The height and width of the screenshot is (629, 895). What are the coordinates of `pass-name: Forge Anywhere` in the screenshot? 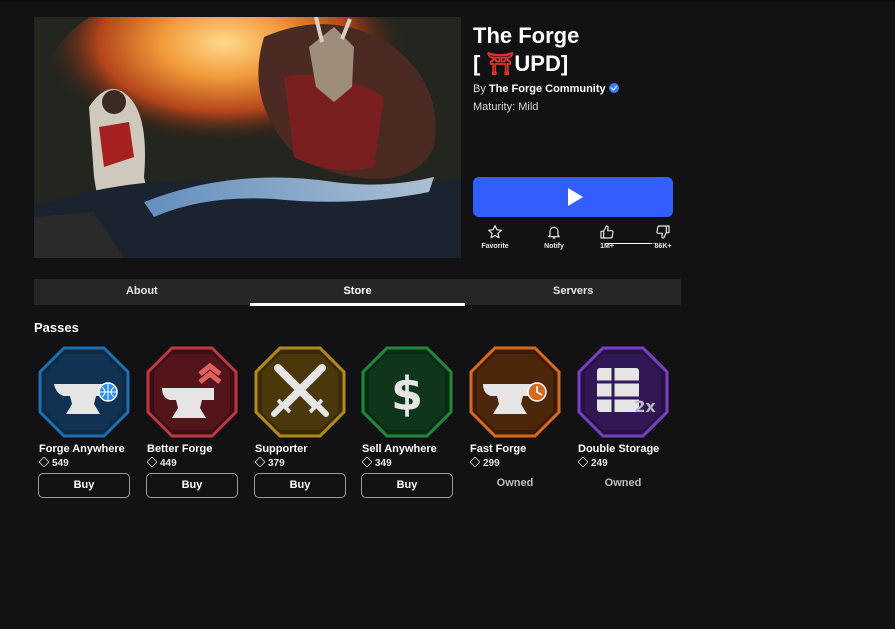 It's located at (82, 449).